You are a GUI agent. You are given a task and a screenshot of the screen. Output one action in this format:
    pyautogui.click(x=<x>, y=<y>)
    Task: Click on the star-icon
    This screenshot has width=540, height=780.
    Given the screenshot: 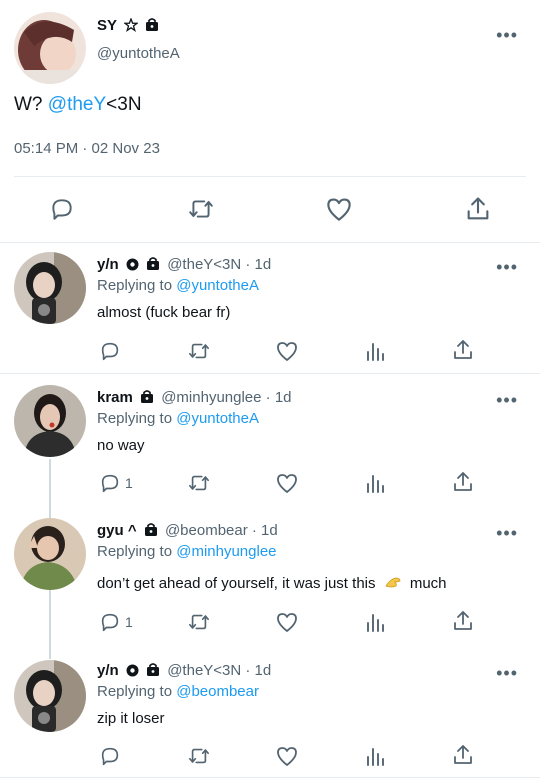 What is the action you would take?
    pyautogui.click(x=131, y=26)
    